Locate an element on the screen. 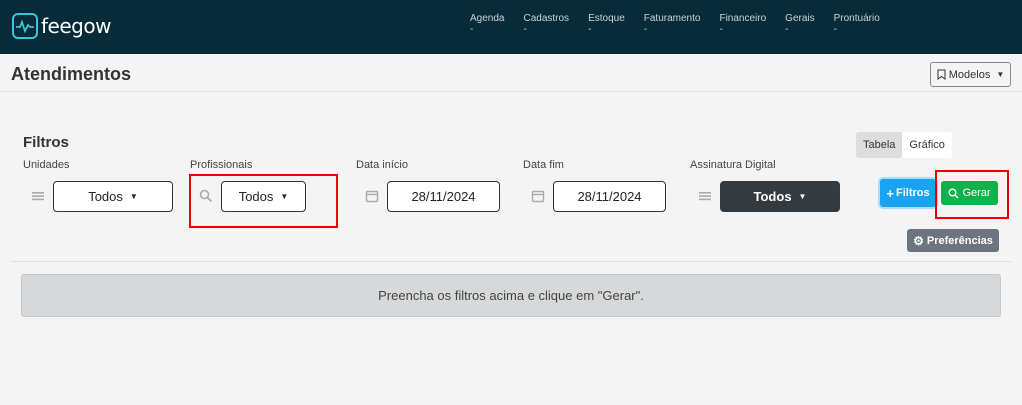 Image resolution: width=1022 pixels, height=405 pixels. preferencias-button: ⚙ Preferências is located at coordinates (953, 240).